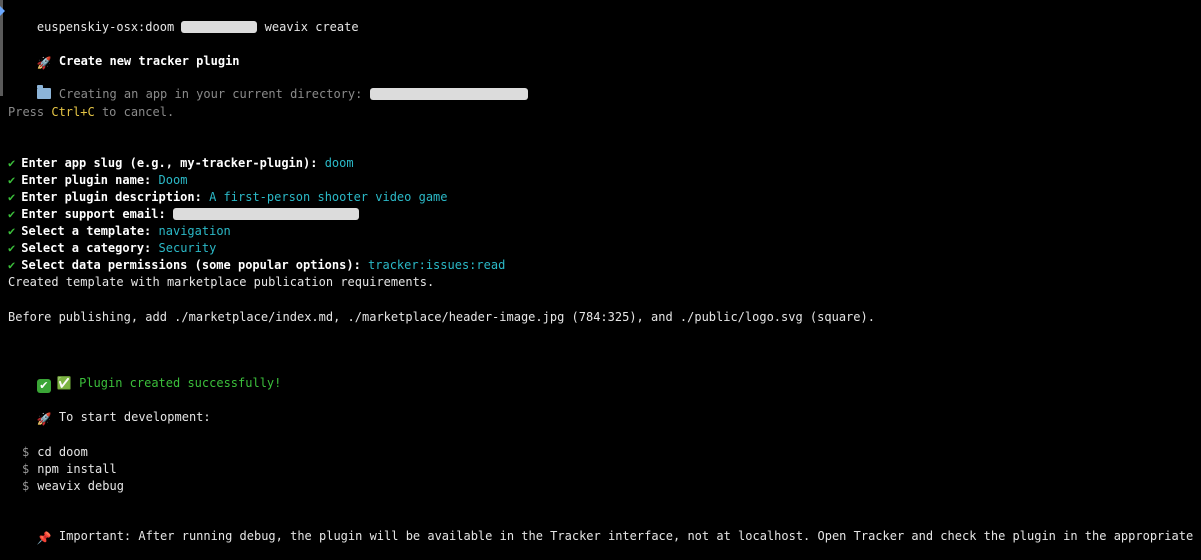  I want to click on answer-line: ✔ Select a template: navigation, so click(119, 231).